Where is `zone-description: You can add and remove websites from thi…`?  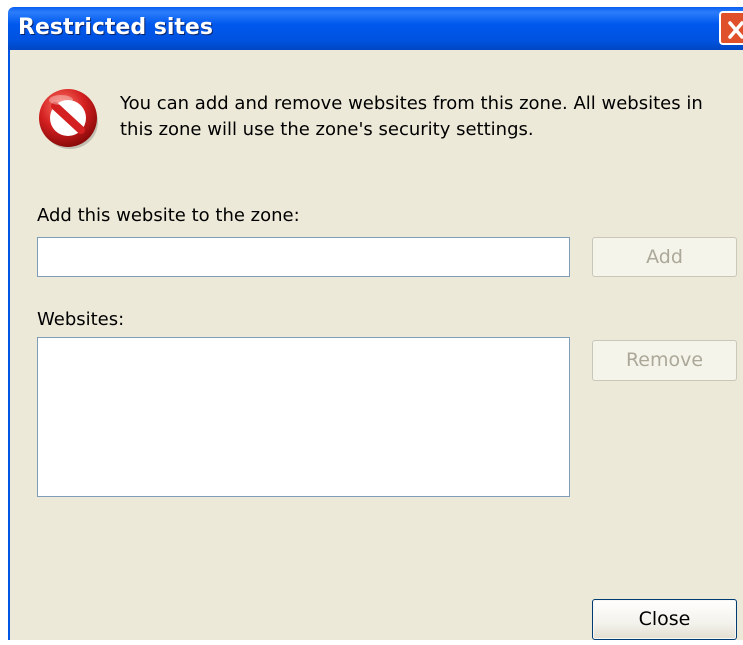
zone-description: You can add and remove websites from thi… is located at coordinates (411, 116).